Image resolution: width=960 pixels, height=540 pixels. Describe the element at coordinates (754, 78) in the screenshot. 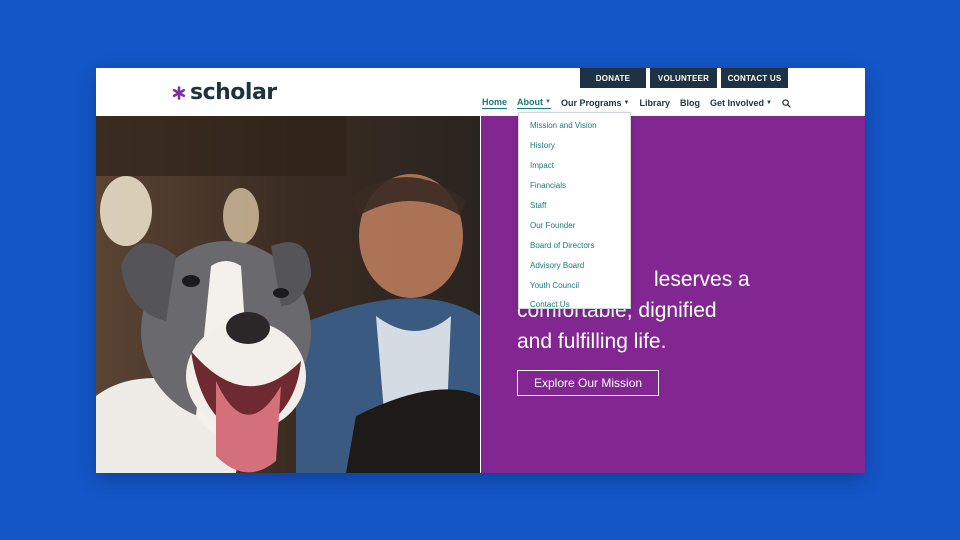

I see `contact-us-button: CONTACT US` at that location.